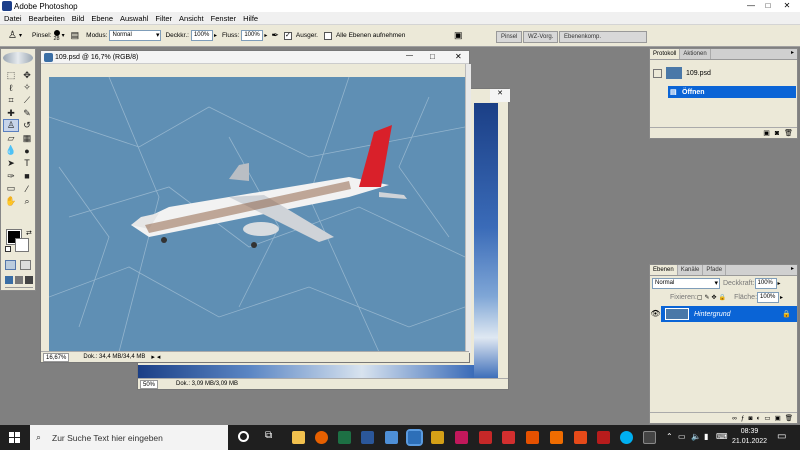 Image resolution: width=800 pixels, height=450 pixels. What do you see at coordinates (57, 35) in the screenshot?
I see `brush-picker: 28` at bounding box center [57, 35].